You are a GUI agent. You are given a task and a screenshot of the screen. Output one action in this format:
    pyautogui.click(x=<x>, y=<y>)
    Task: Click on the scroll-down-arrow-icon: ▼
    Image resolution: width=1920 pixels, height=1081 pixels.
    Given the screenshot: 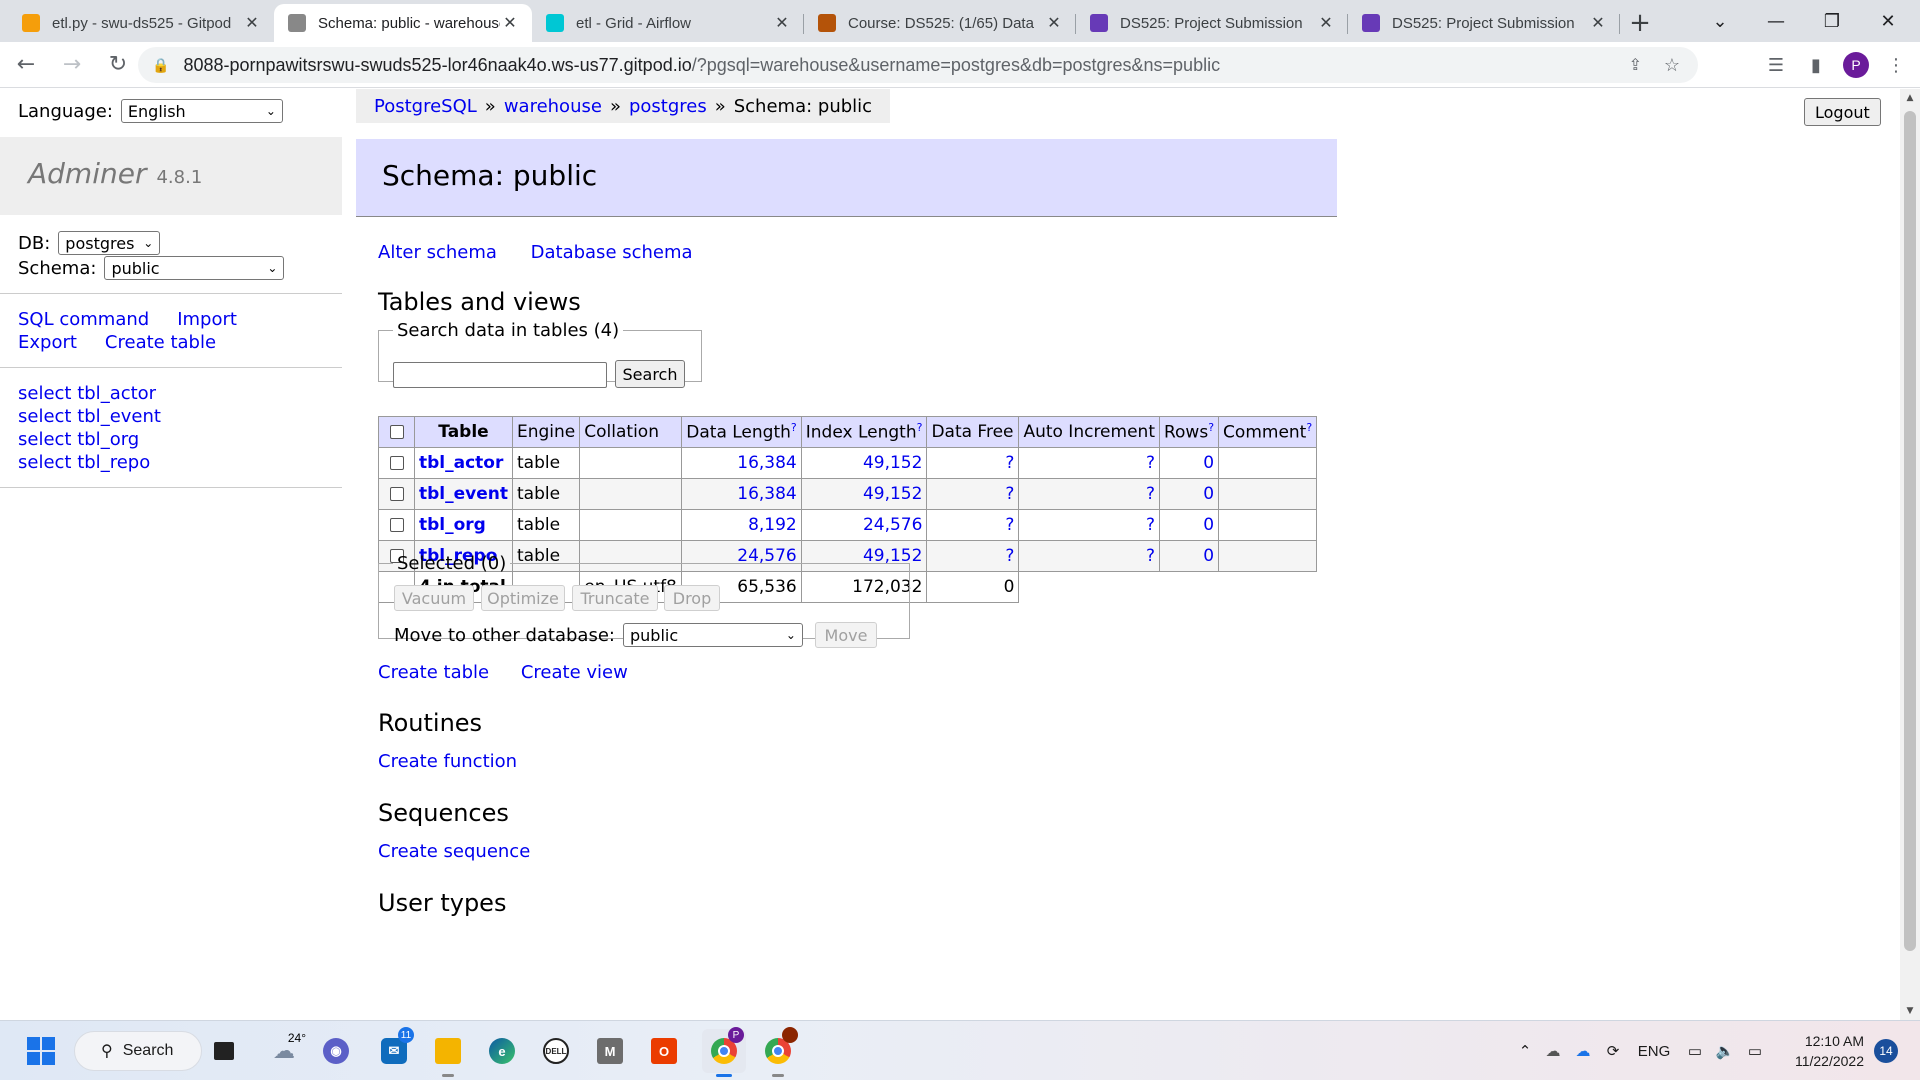 What is the action you would take?
    pyautogui.click(x=1910, y=1011)
    